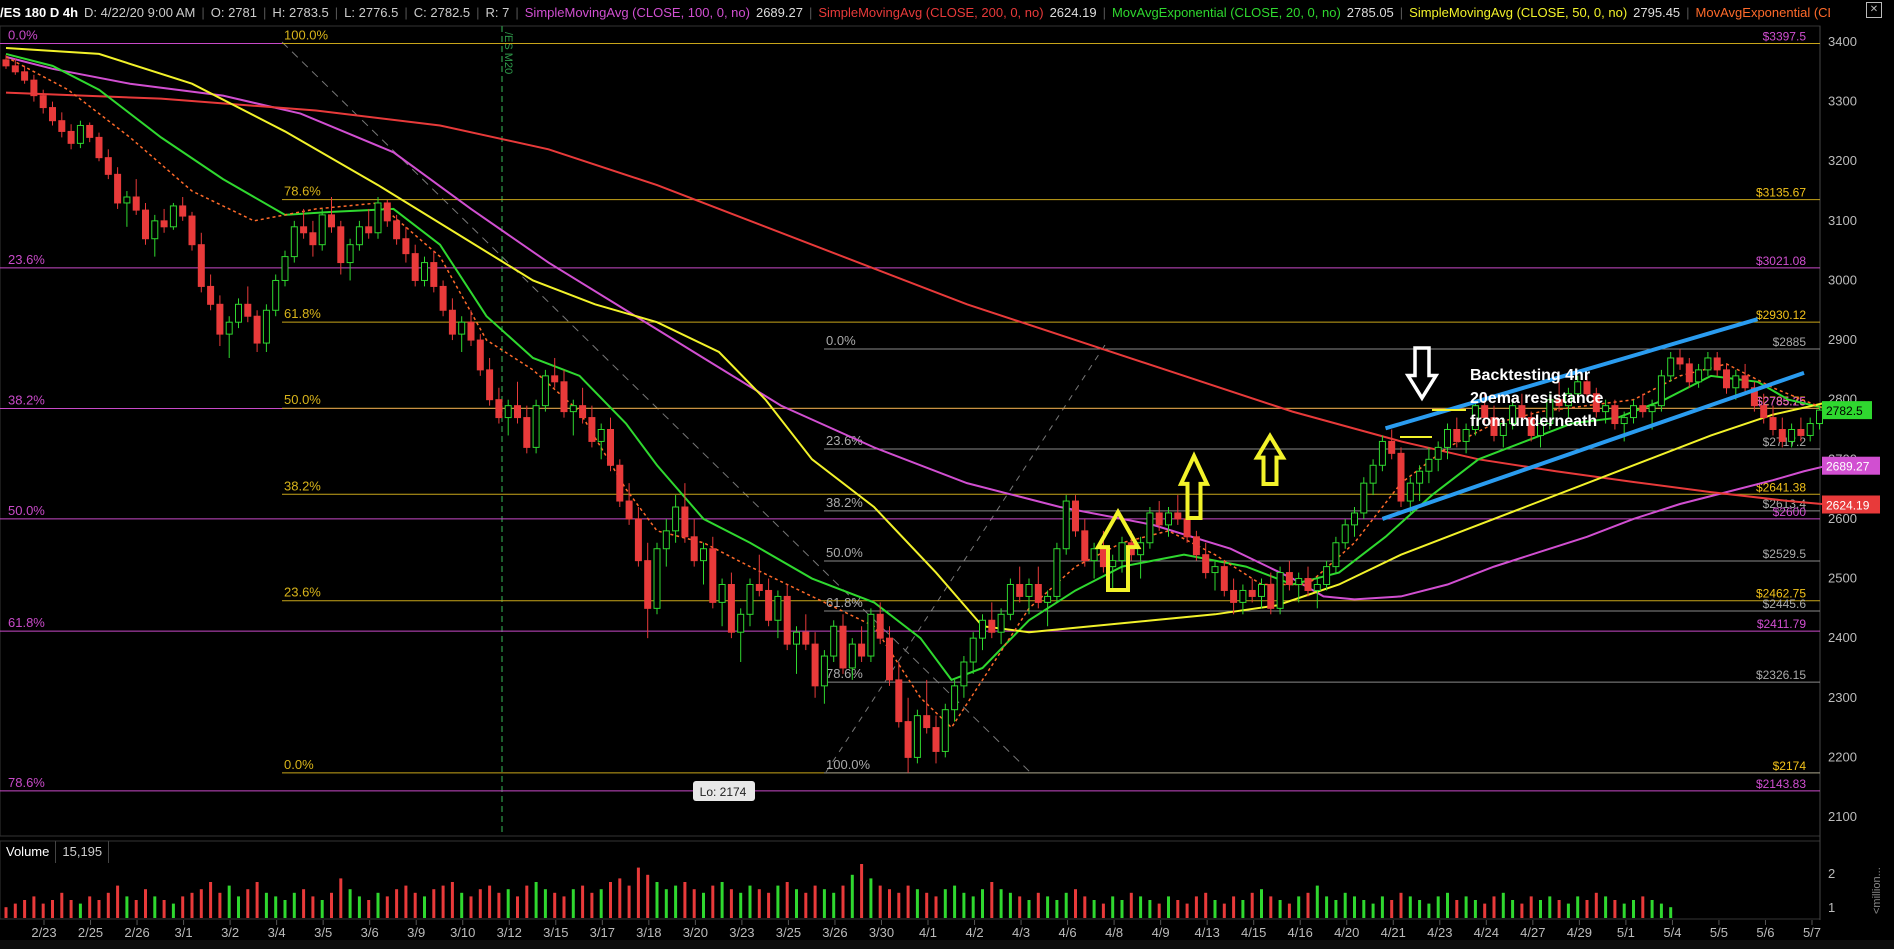 This screenshot has height=949, width=1894. What do you see at coordinates (1207, 932) in the screenshot?
I see `time-axis-label: 4/13` at bounding box center [1207, 932].